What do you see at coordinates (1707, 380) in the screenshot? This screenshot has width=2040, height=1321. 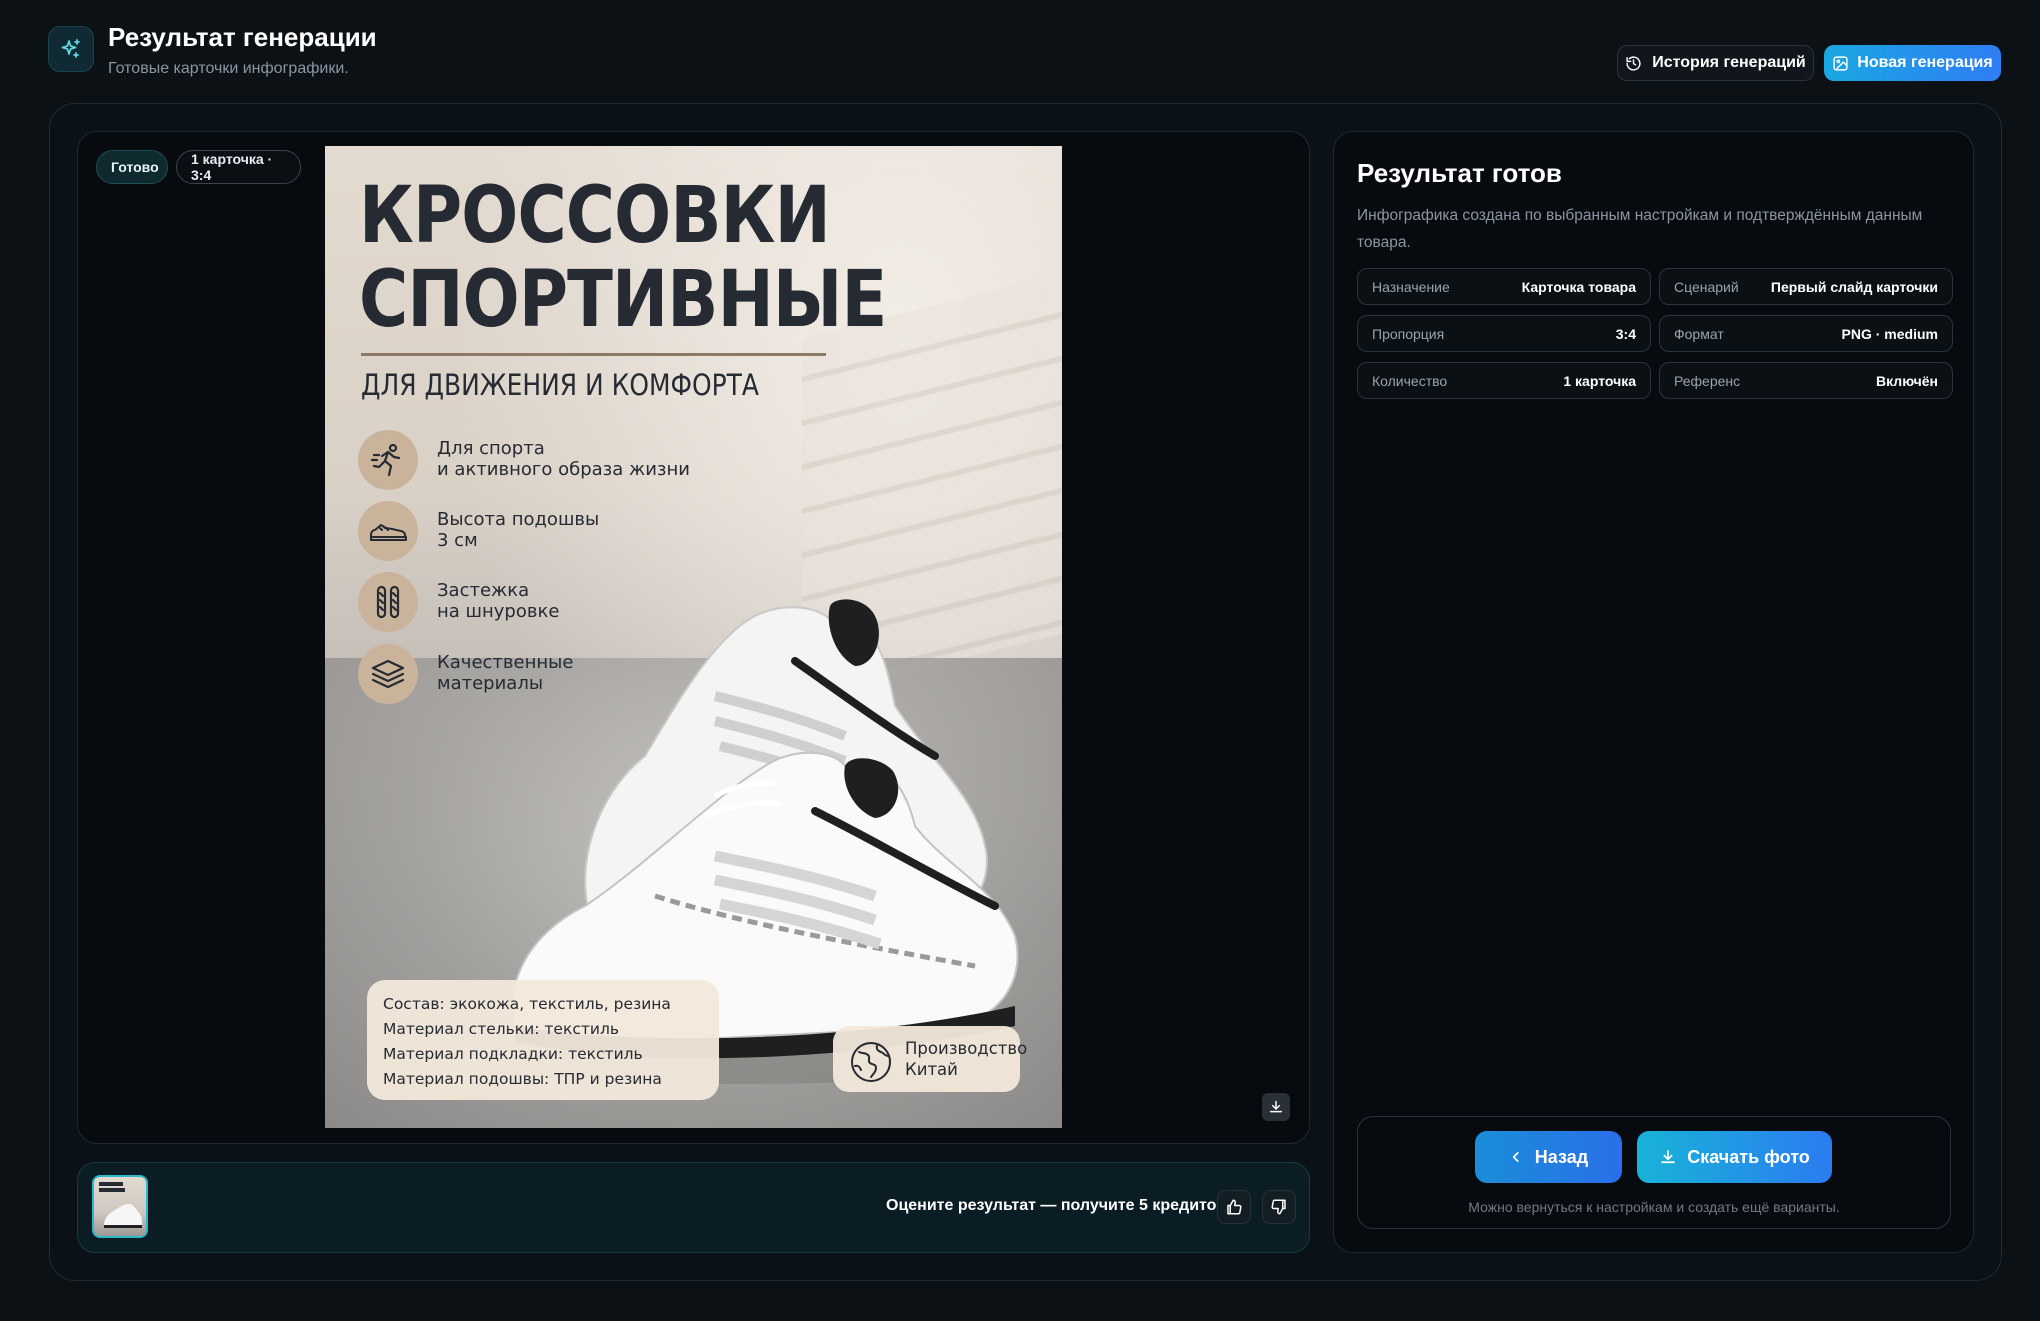 I see `param-label: Референс` at bounding box center [1707, 380].